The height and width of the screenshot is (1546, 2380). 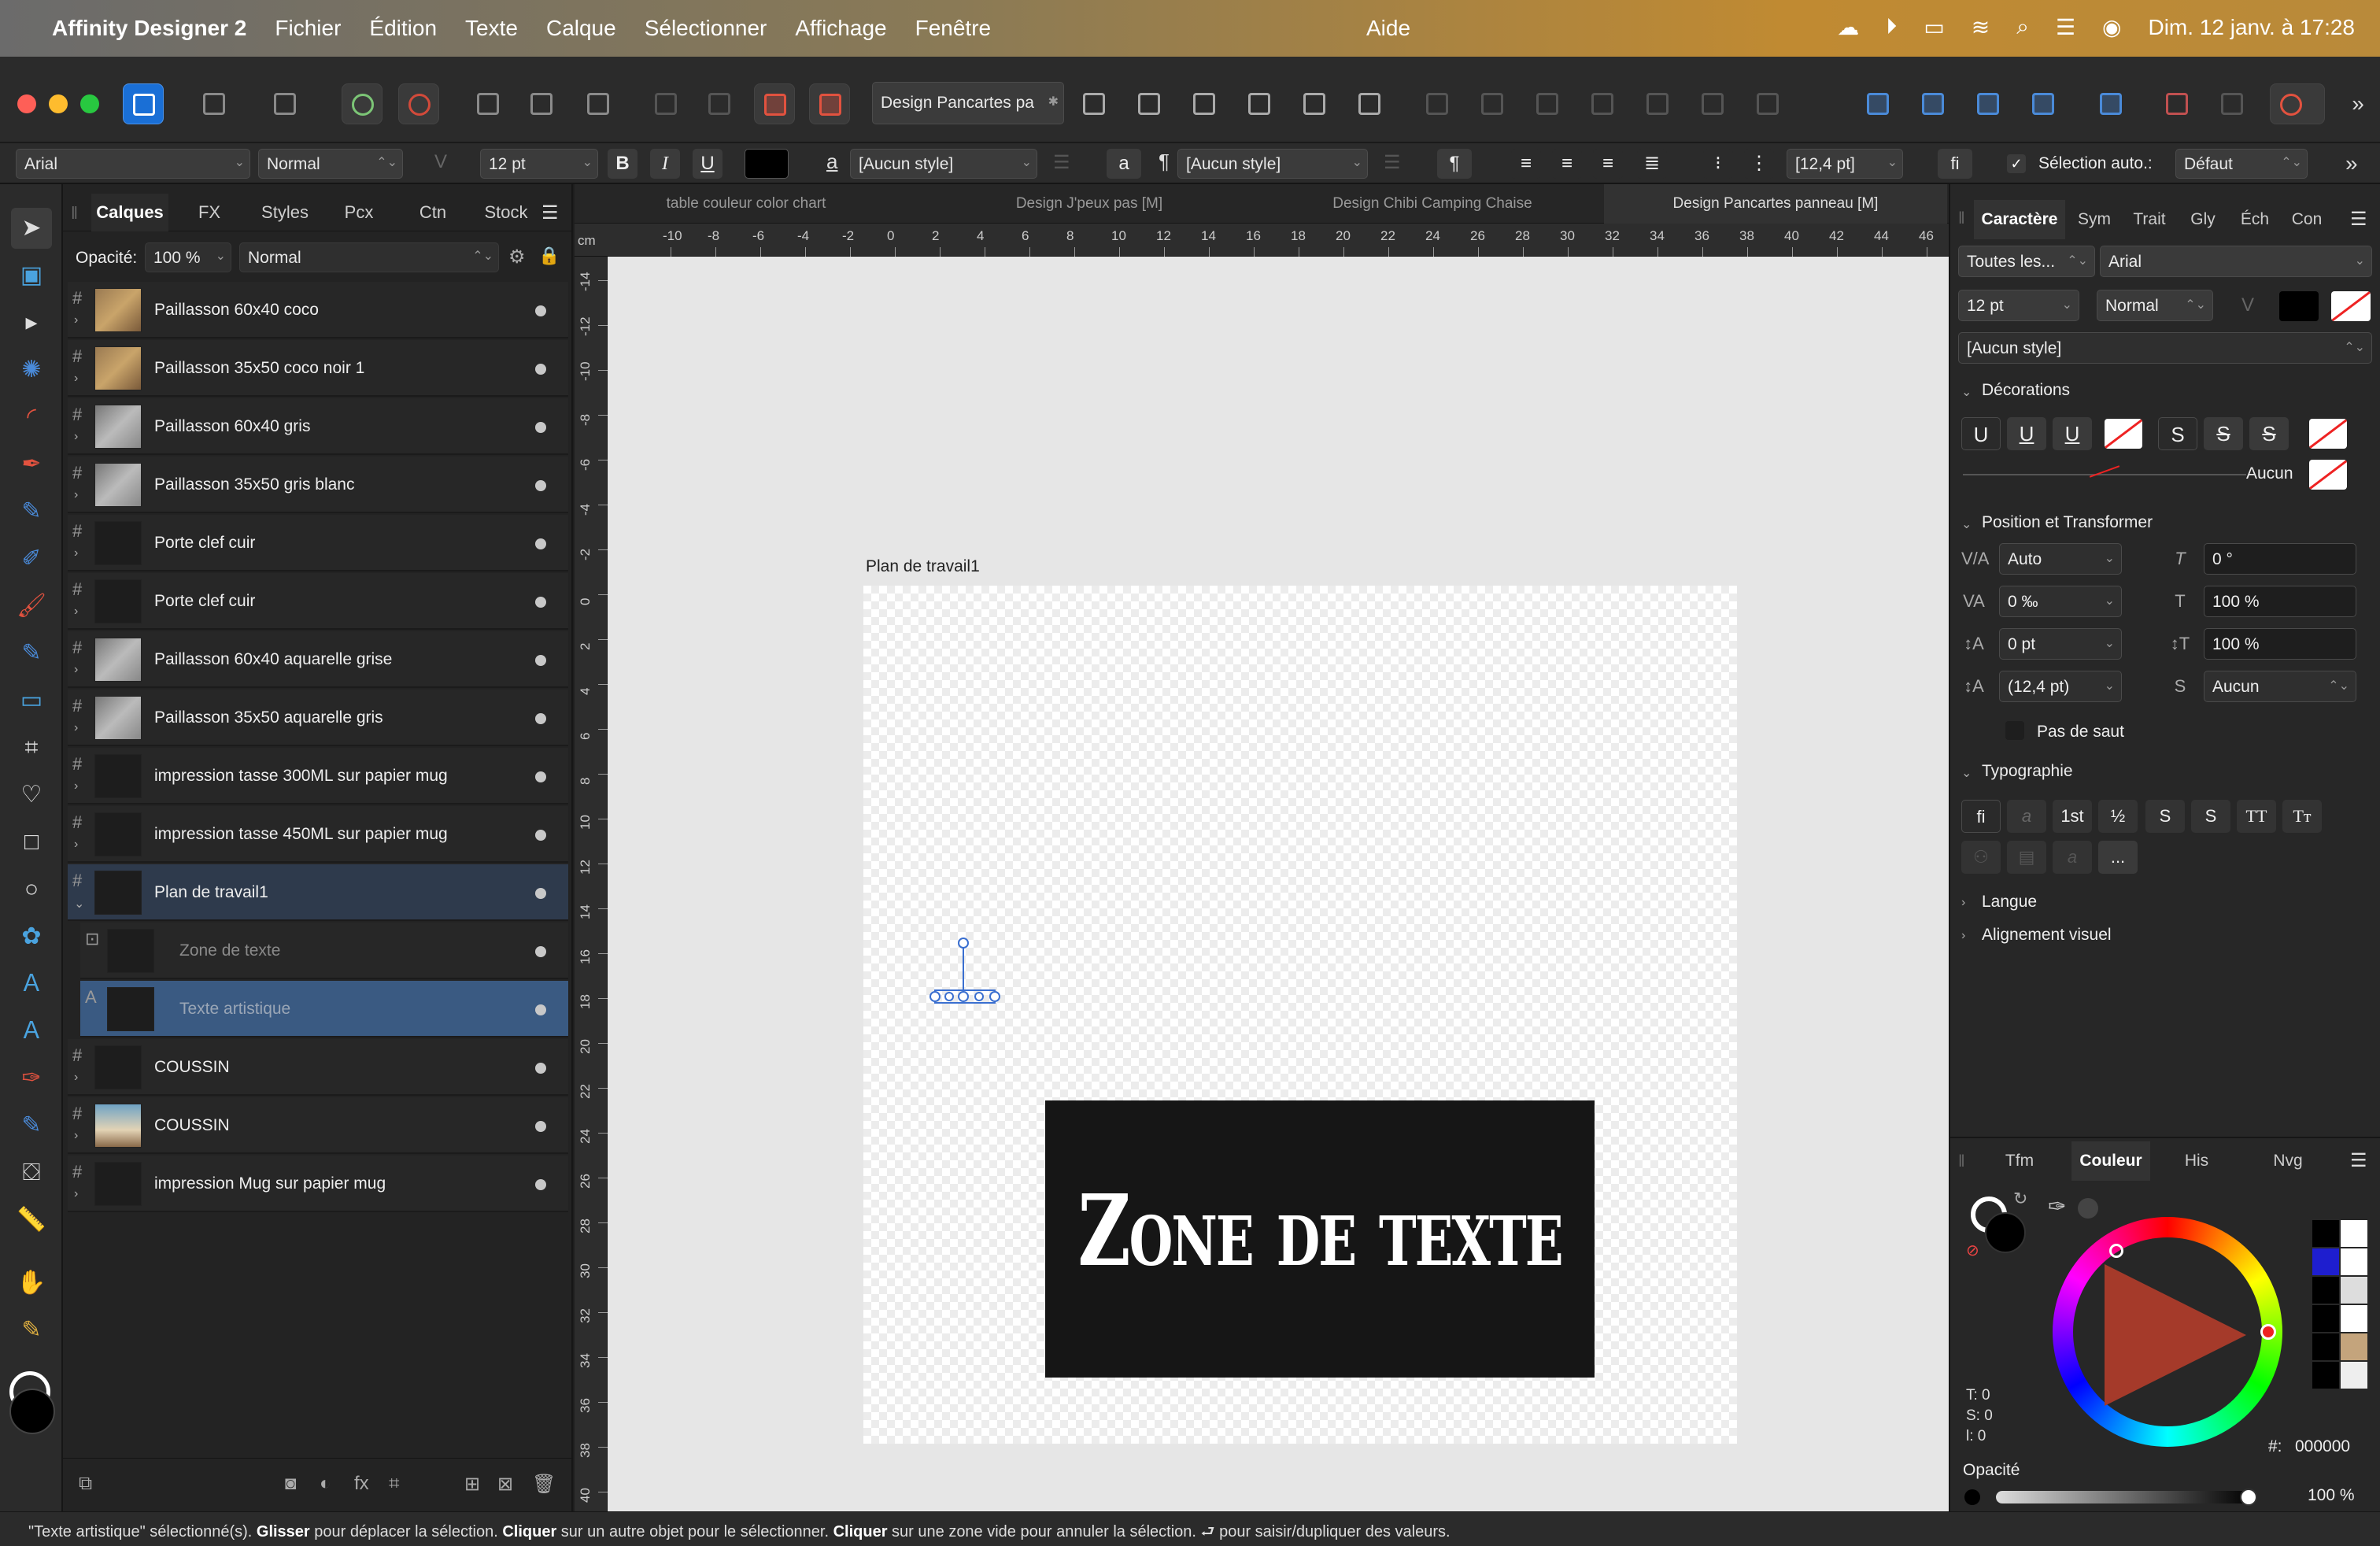 What do you see at coordinates (1963, 936) in the screenshot?
I see `visual-align-chevron-icon: ›` at bounding box center [1963, 936].